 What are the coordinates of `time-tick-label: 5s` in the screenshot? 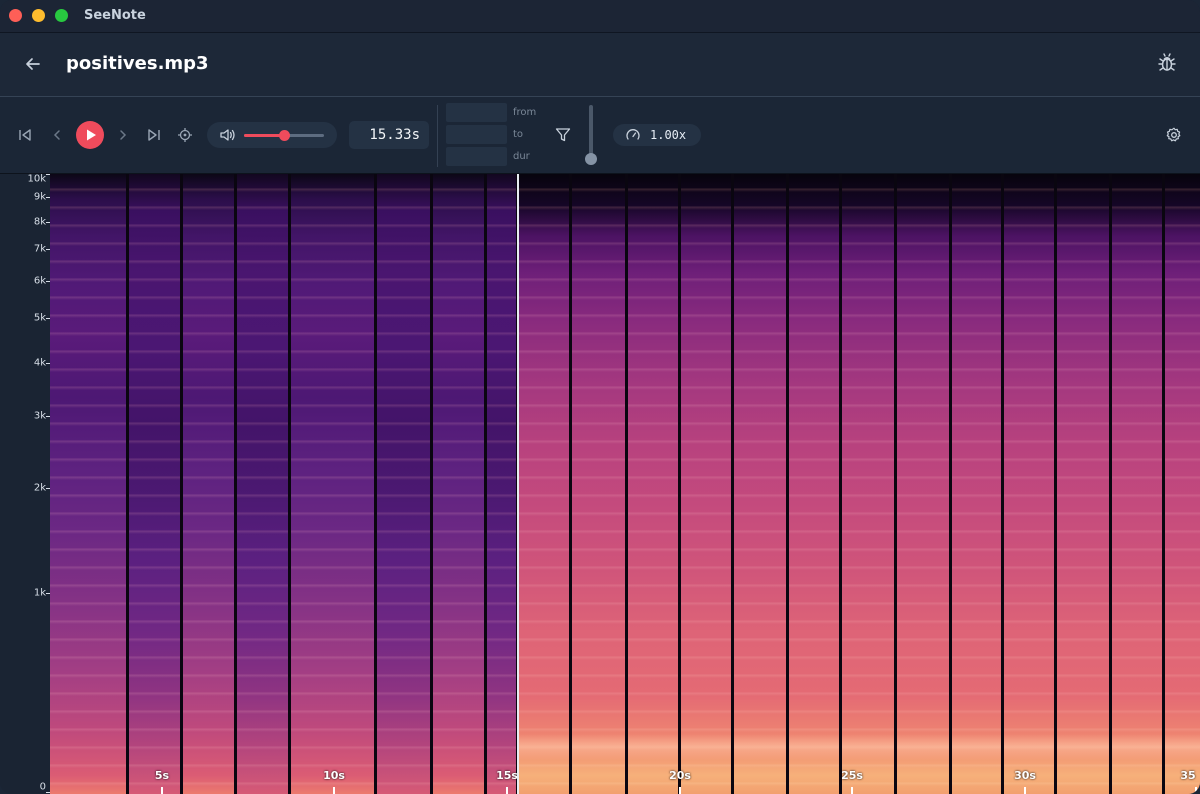 It's located at (162, 775).